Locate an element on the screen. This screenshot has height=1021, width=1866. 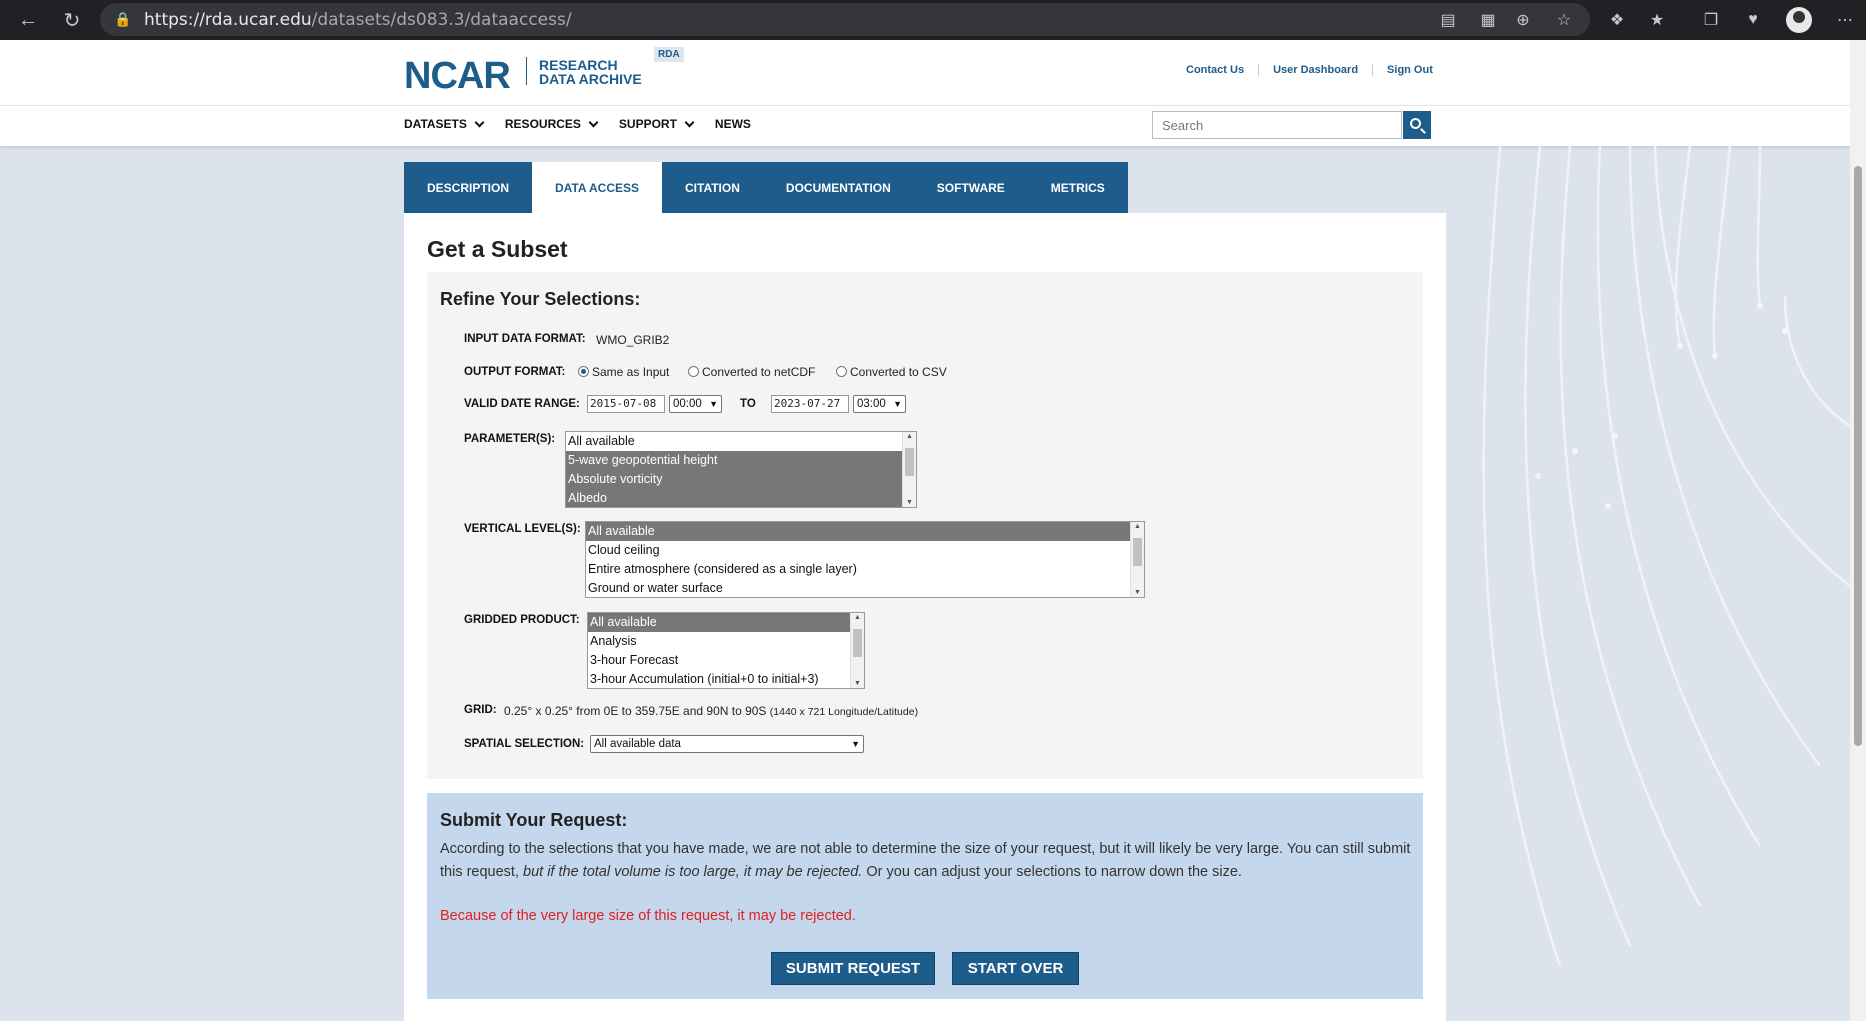
end-time-select: 03:00 ▼ is located at coordinates (879, 404).